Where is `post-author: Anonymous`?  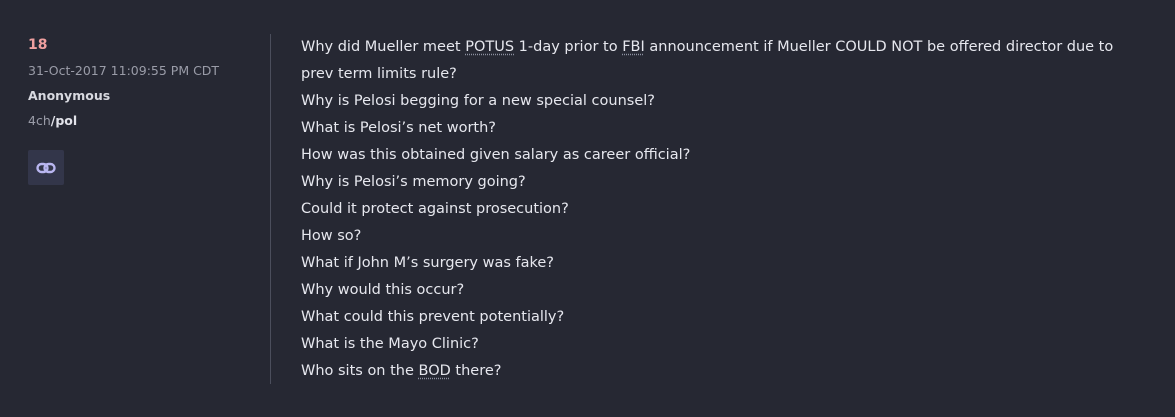 post-author: Anonymous is located at coordinates (69, 95).